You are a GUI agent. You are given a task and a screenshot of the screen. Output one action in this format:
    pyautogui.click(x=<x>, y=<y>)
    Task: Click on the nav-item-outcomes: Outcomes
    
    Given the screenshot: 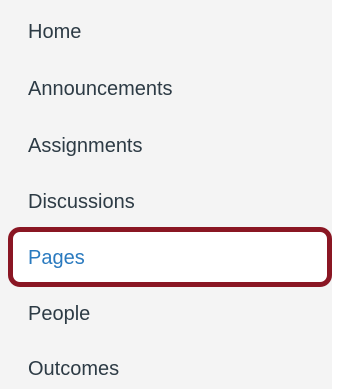 What is the action you would take?
    pyautogui.click(x=73, y=369)
    